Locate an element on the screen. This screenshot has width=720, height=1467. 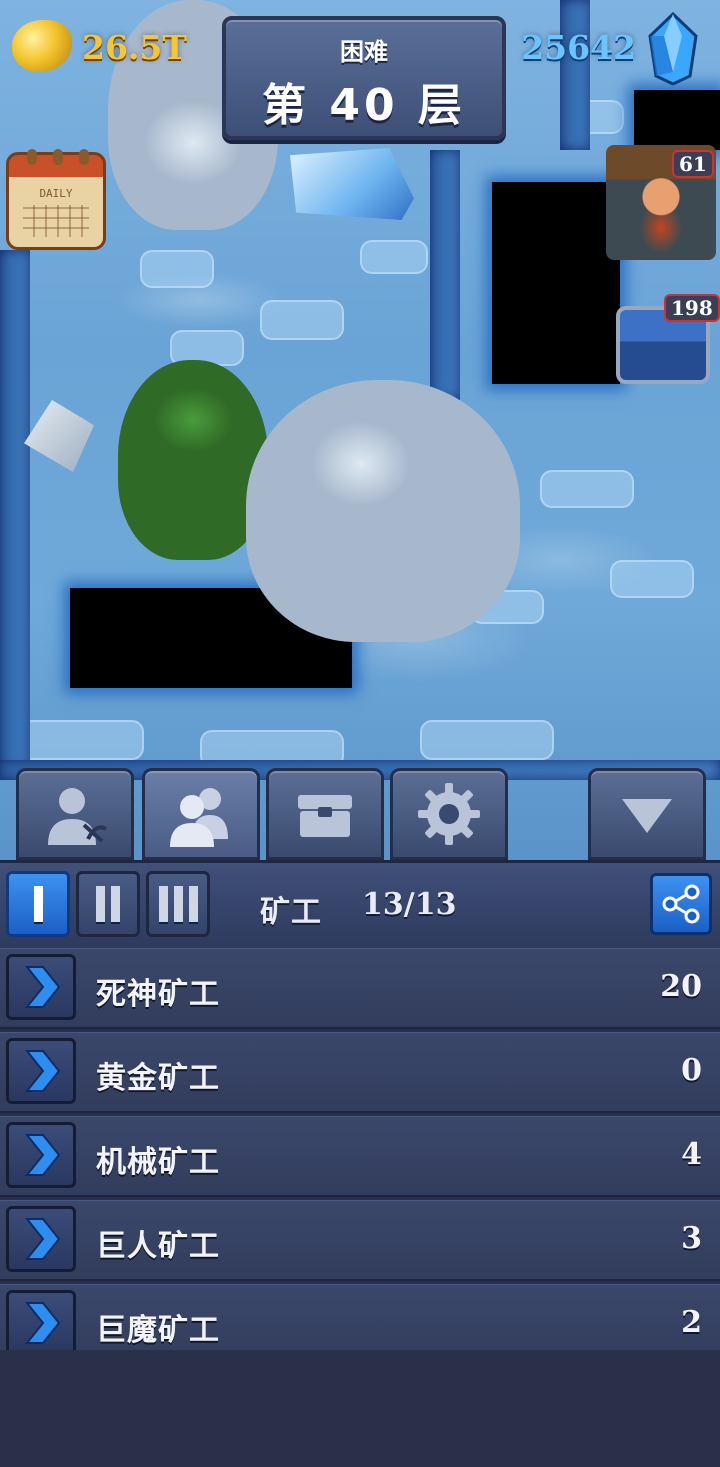
miner-row-reaper: 死神矿工 20 is located at coordinates (360, 988).